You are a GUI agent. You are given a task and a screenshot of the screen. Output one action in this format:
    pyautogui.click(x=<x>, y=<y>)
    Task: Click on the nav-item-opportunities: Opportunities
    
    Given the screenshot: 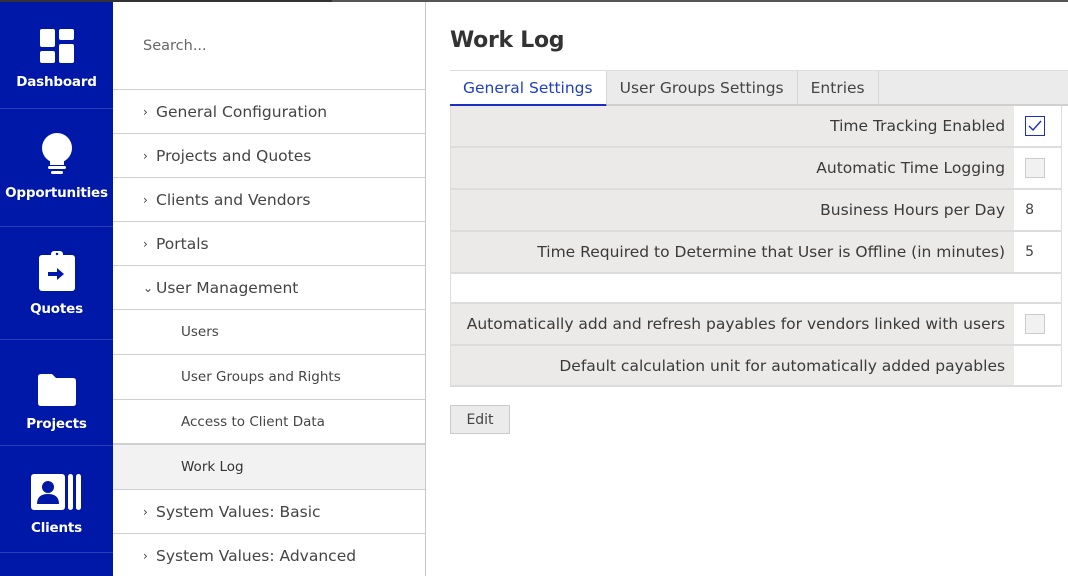 What is the action you would take?
    pyautogui.click(x=56, y=168)
    